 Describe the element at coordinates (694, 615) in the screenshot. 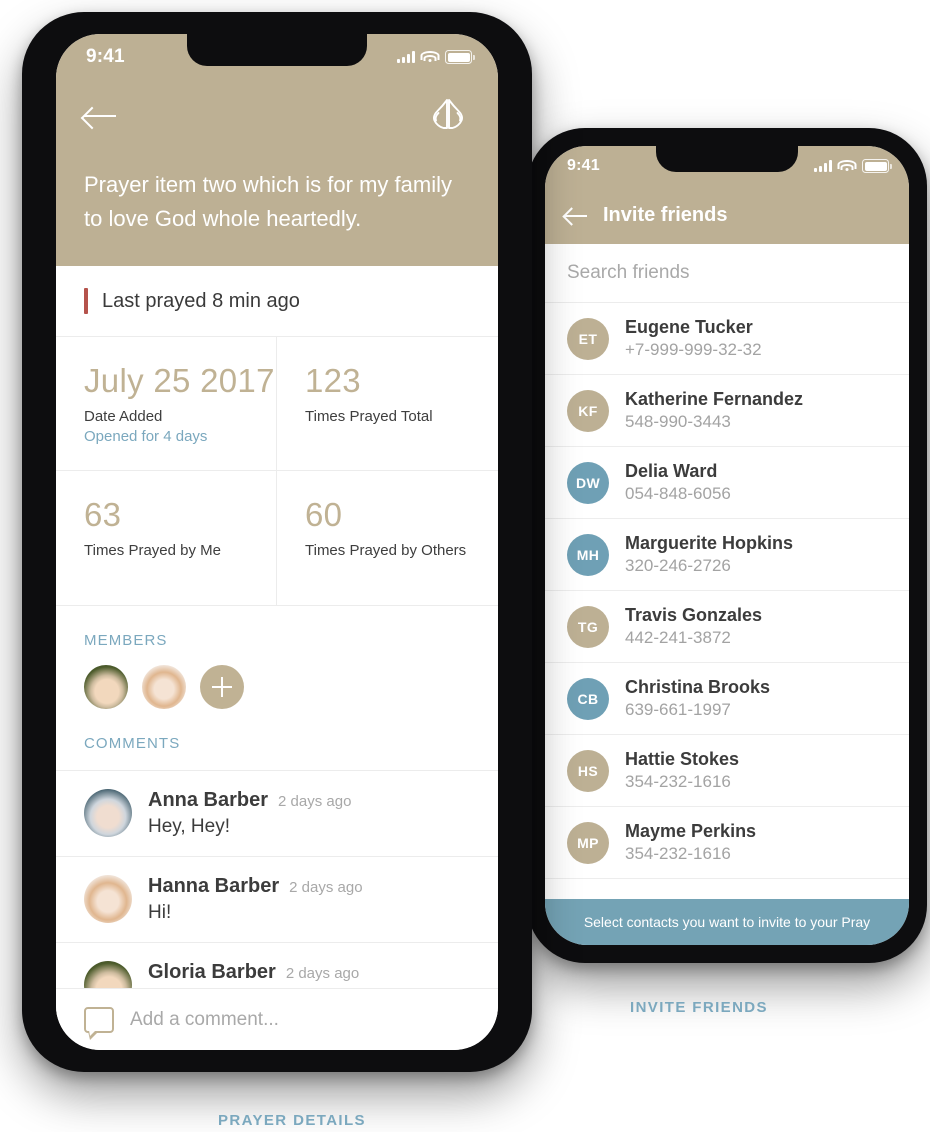

I see `contact-name: Travis Gonzales` at that location.